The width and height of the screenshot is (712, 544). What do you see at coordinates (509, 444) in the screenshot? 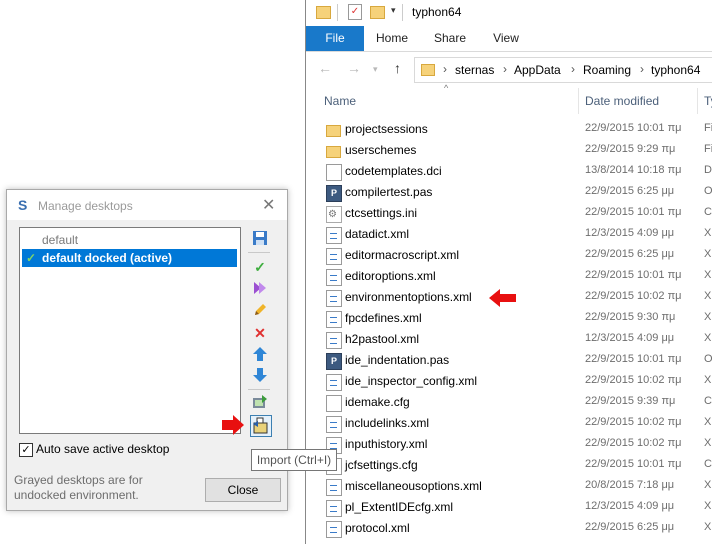
I see `table-row: inputhistory.xml 22/9/2015 10:02 πμ X` at bounding box center [509, 444].